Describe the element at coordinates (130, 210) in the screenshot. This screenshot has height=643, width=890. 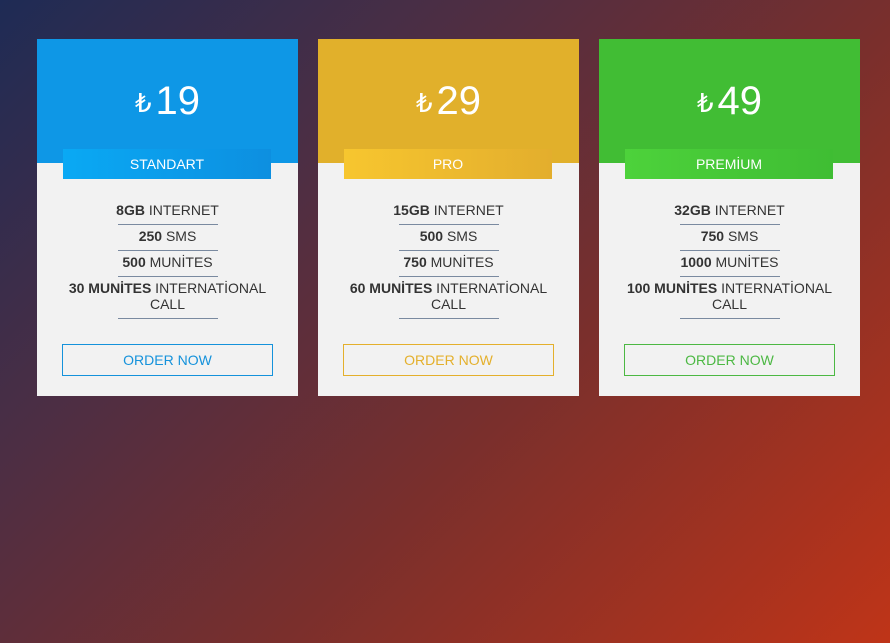
I see `feature-value: 8GB` at that location.